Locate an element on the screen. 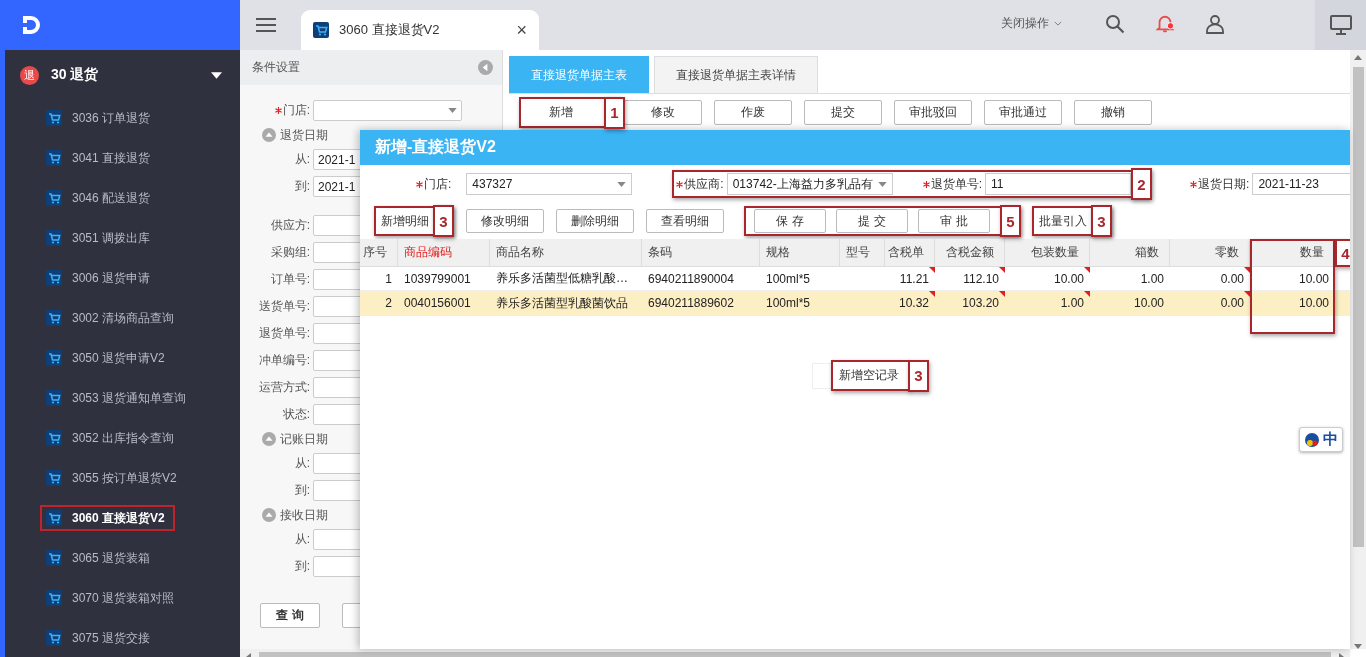 The height and width of the screenshot is (657, 1366). search-icon is located at coordinates (1115, 24).